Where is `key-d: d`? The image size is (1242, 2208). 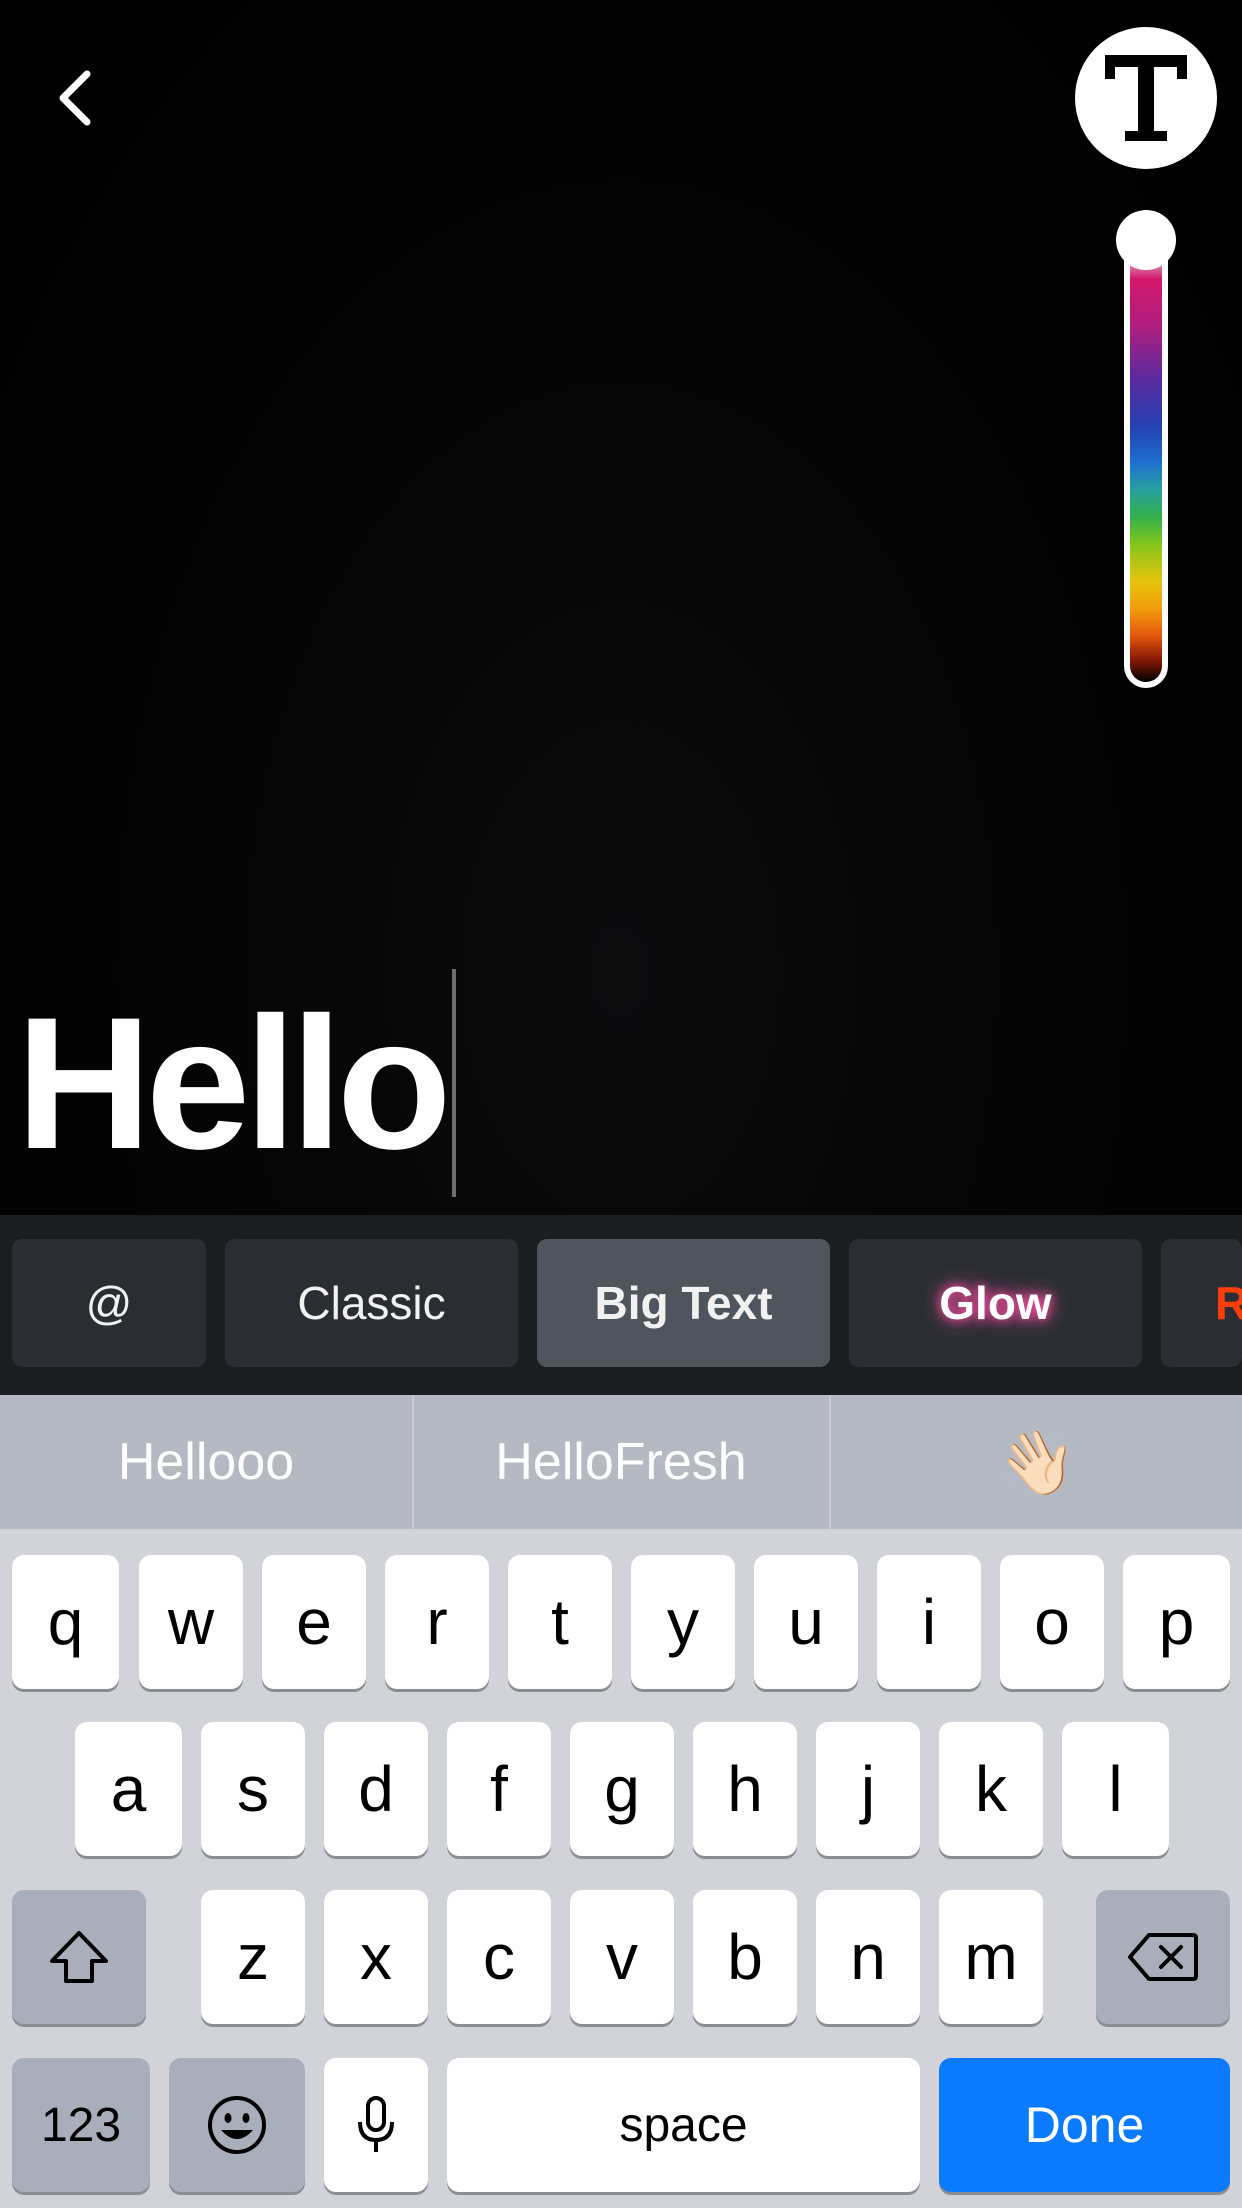 key-d: d is located at coordinates (376, 1789).